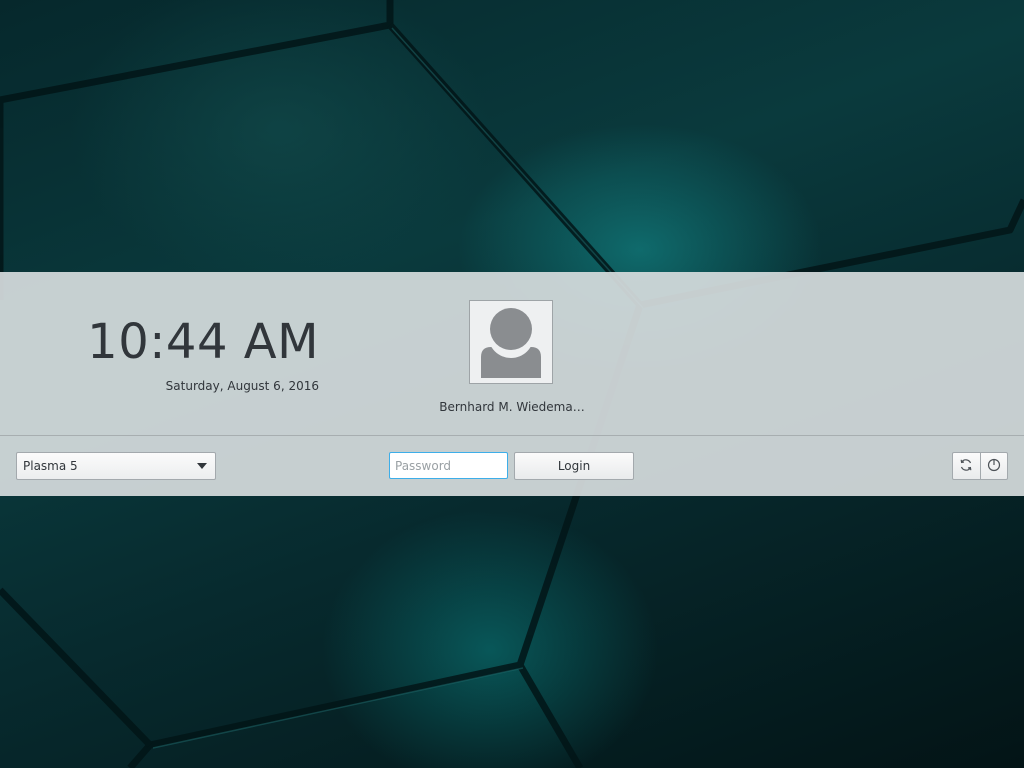 Image resolution: width=1024 pixels, height=768 pixels. Describe the element at coordinates (242, 386) in the screenshot. I see `clock-date: Saturday, August 6, 2016` at that location.